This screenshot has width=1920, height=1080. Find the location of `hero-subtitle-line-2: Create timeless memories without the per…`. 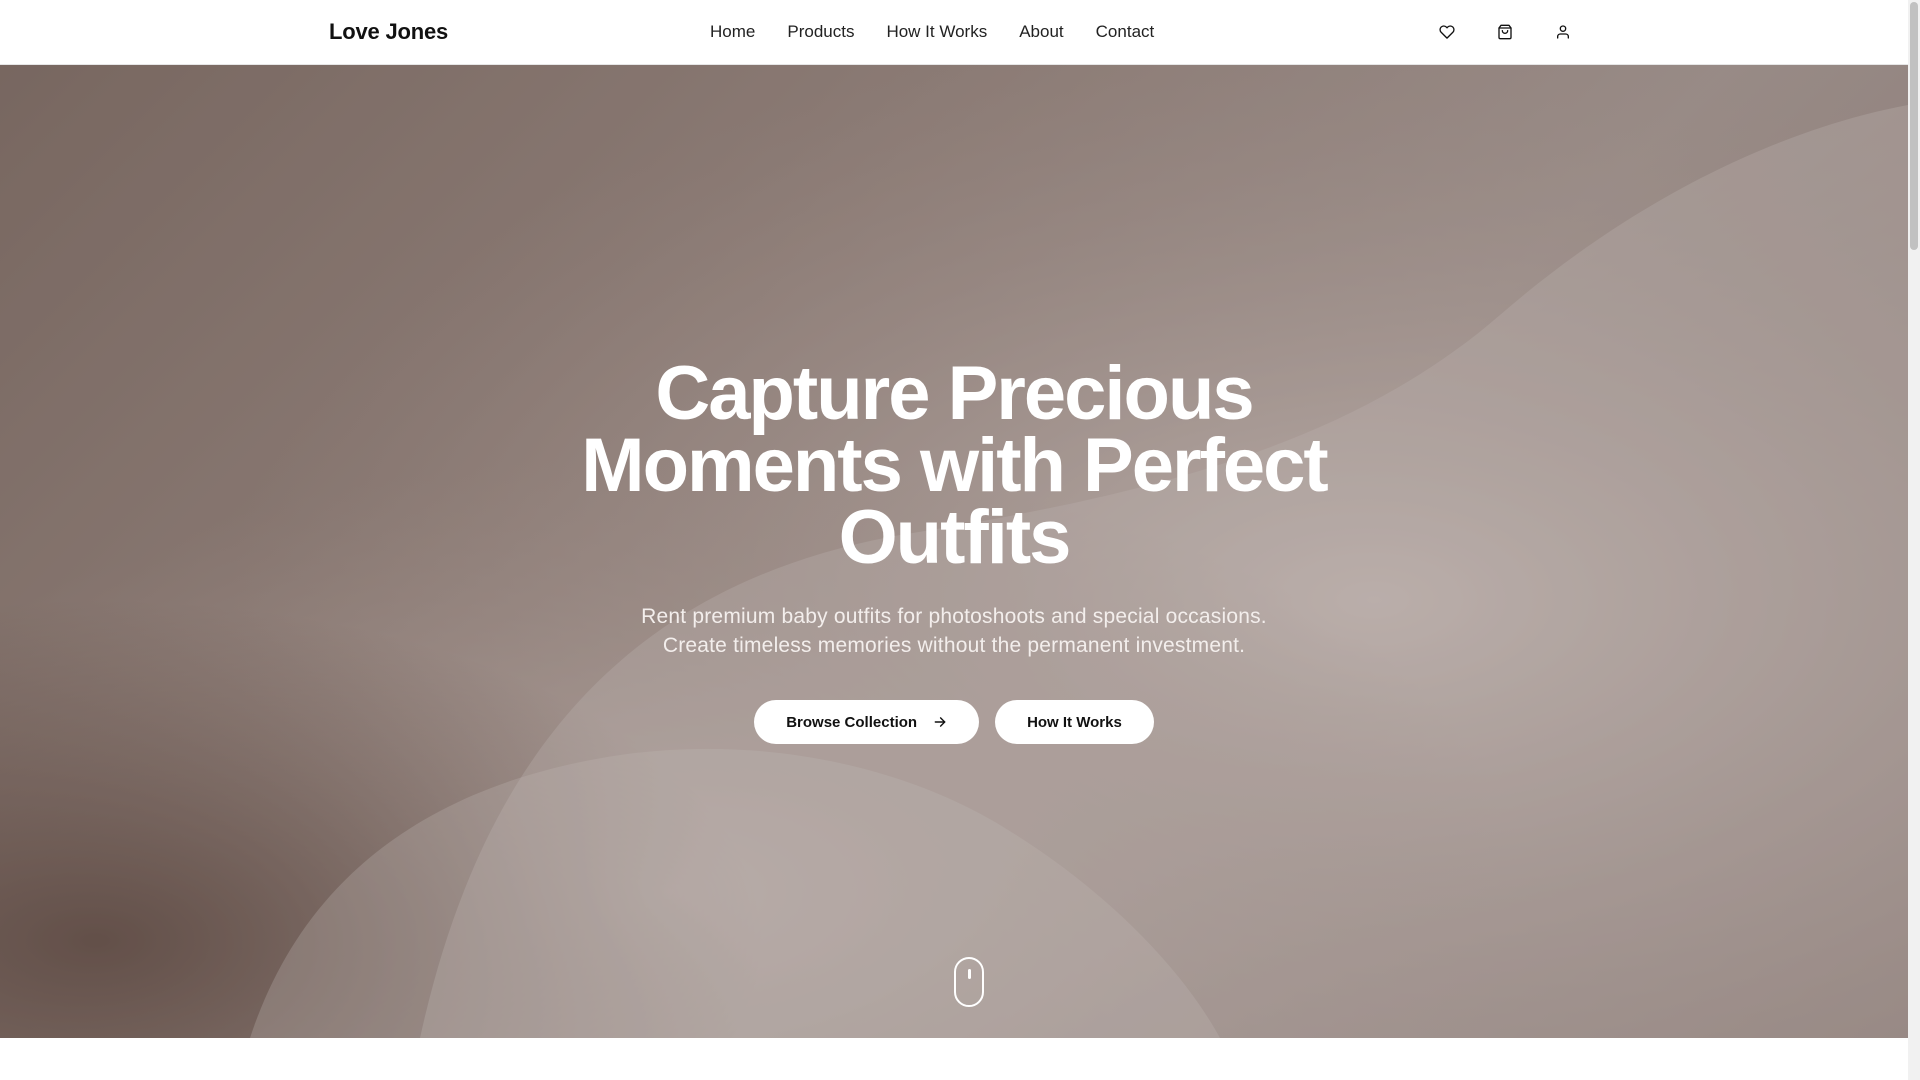

hero-subtitle-line-2: Create timeless memories without the per… is located at coordinates (954, 645).